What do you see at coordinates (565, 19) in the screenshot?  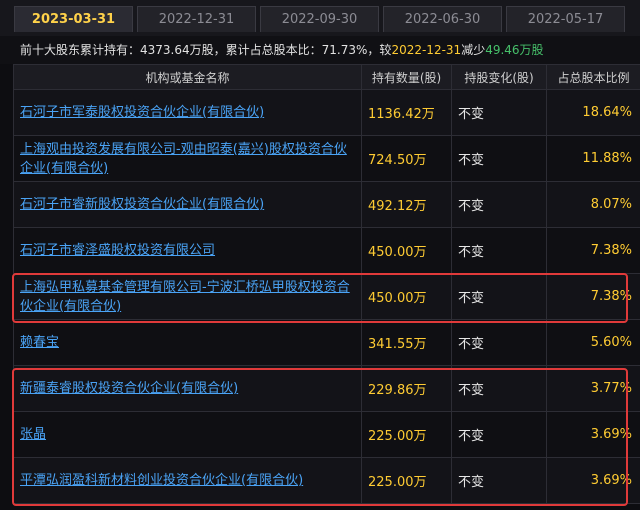 I see `tab-2022-05-17: 2022-05-17` at bounding box center [565, 19].